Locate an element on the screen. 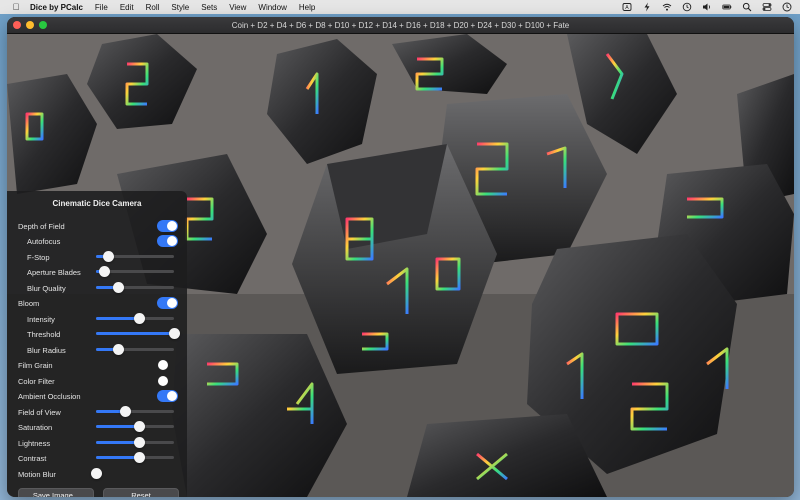 This screenshot has width=800, height=500. menu-app-name: Dice by PCalc is located at coordinates (56, 7).